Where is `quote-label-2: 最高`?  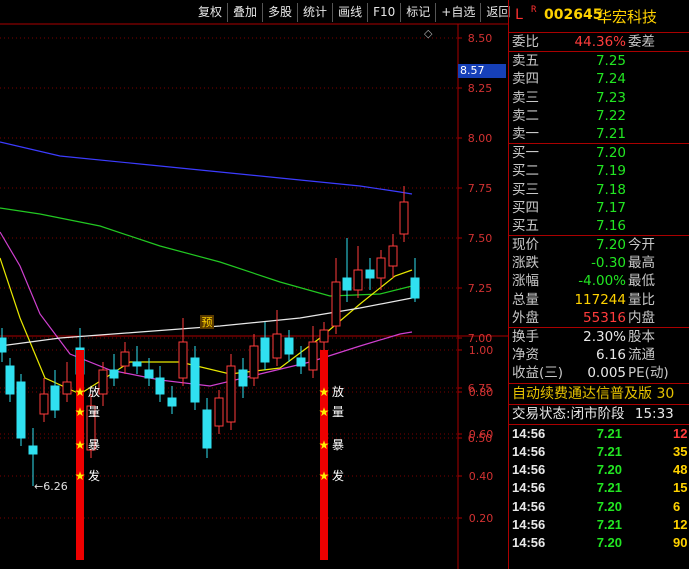
quote-label-2: 最高 is located at coordinates (641, 263).